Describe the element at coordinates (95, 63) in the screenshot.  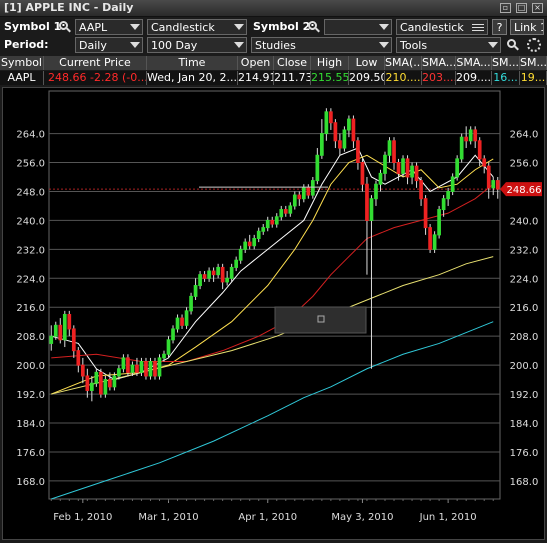
I see `col-current-price: Current Price` at that location.